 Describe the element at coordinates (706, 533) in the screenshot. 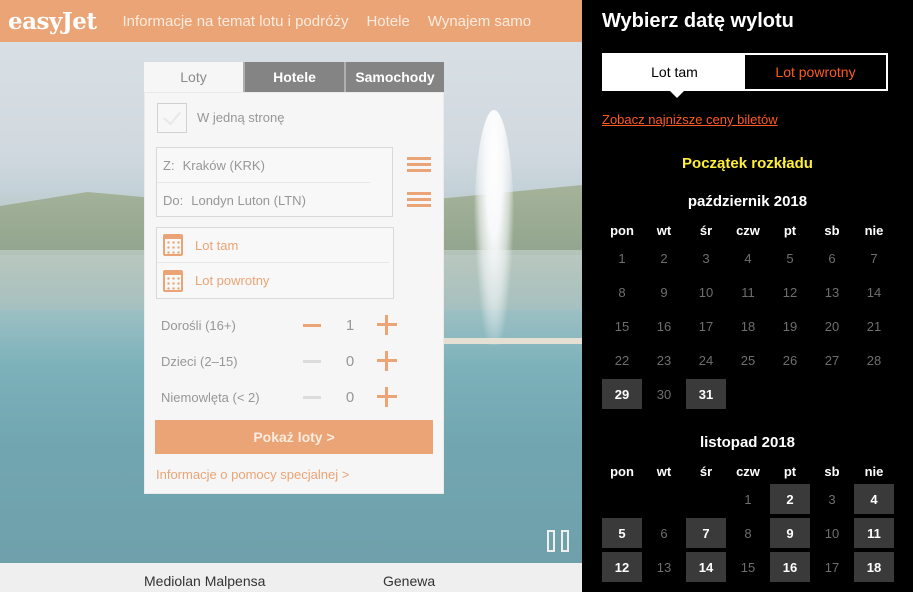

I see `calendar-day-available: 7` at that location.